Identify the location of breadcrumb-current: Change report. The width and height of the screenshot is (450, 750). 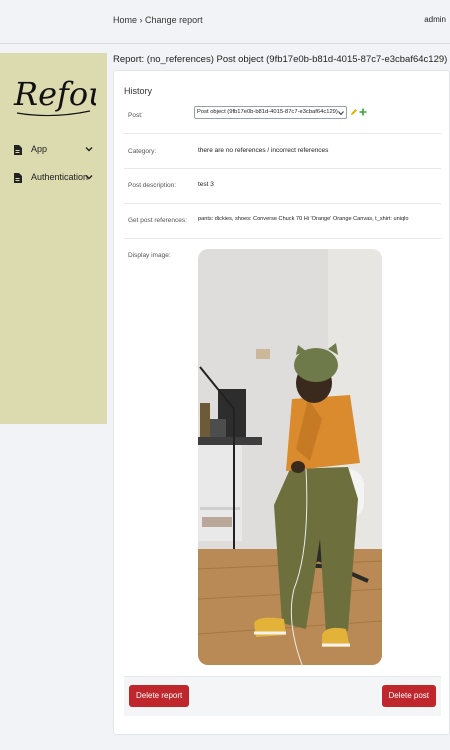
(174, 20).